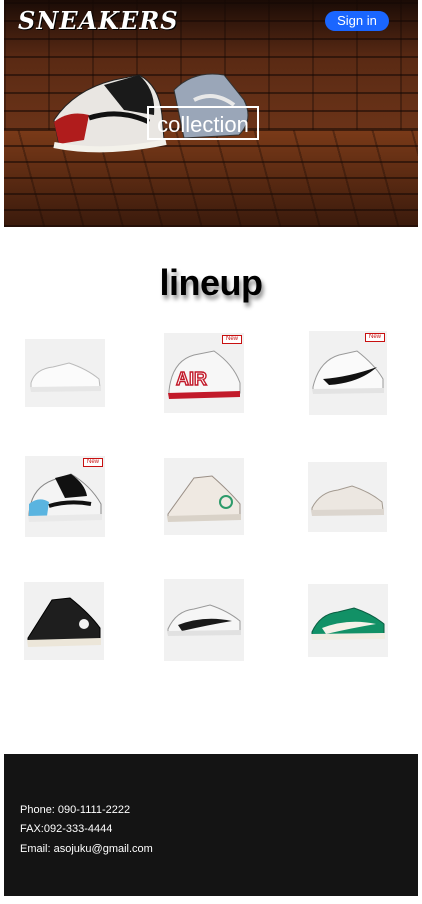 The width and height of the screenshot is (422, 904). What do you see at coordinates (348, 623) in the screenshot?
I see `green-white-low-sneaker-image` at bounding box center [348, 623].